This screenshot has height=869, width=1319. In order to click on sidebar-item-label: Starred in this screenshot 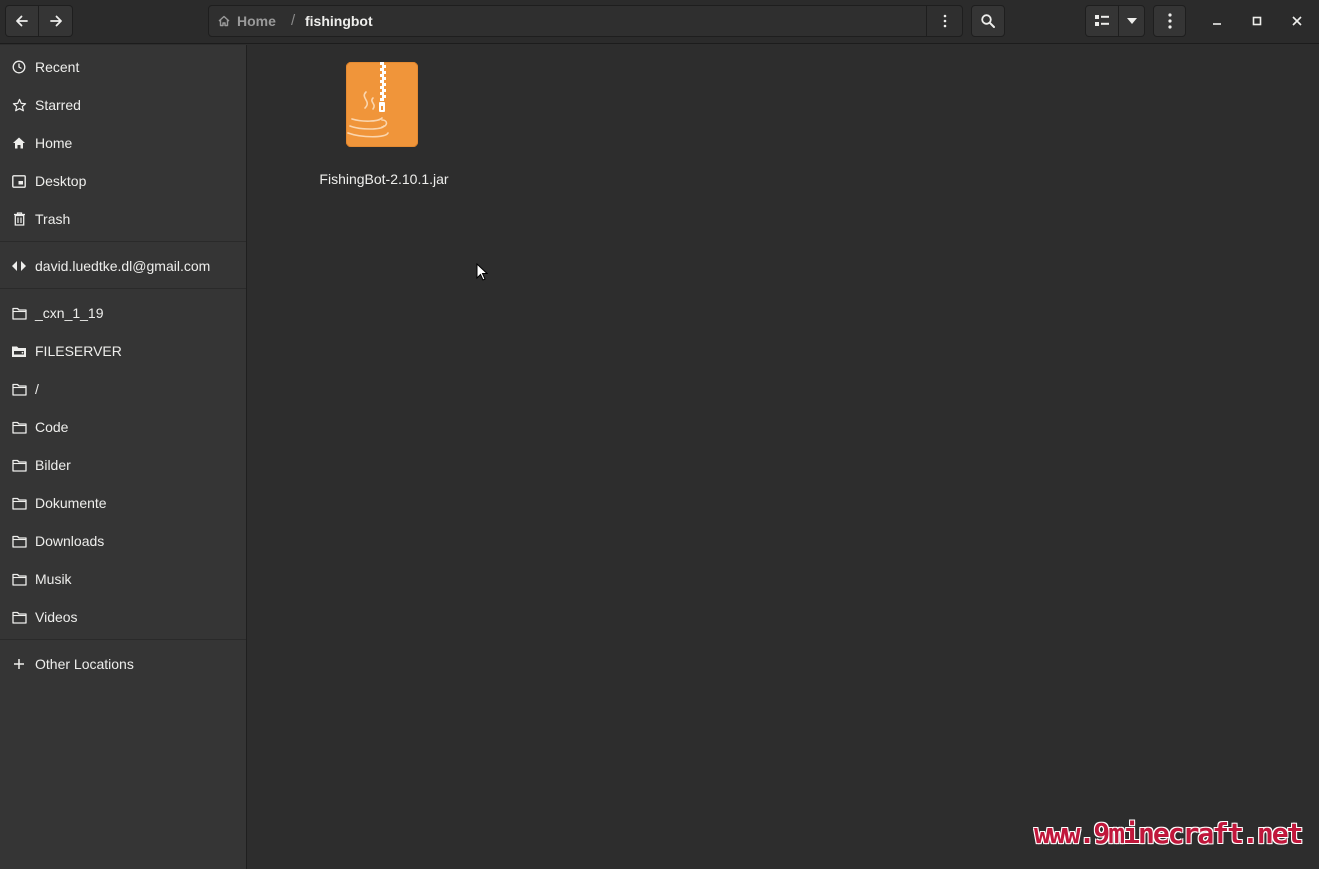, I will do `click(58, 105)`.